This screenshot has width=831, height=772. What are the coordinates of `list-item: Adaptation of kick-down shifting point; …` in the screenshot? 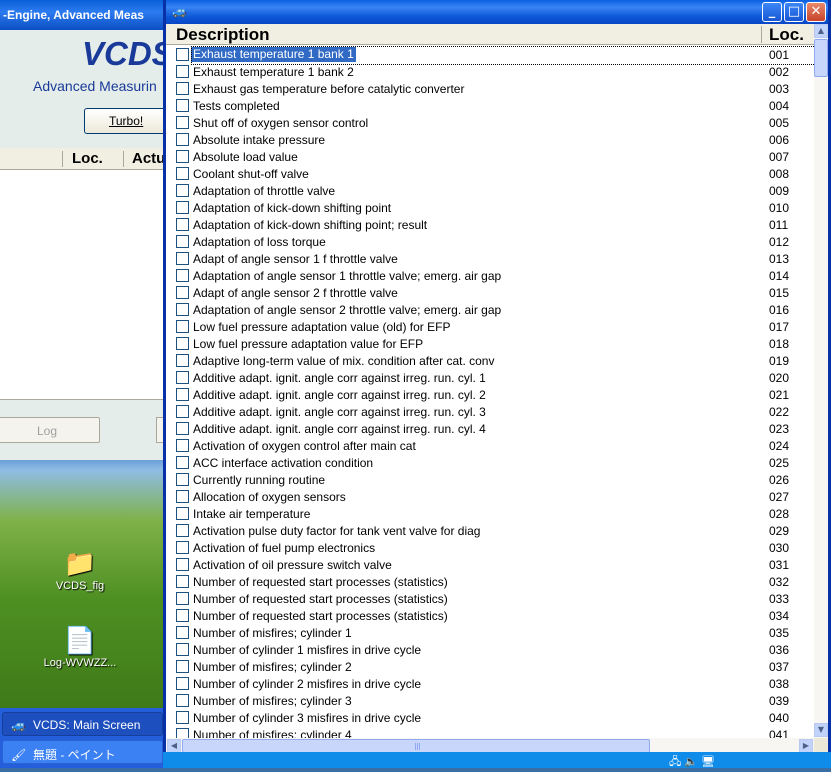 It's located at (490, 224).